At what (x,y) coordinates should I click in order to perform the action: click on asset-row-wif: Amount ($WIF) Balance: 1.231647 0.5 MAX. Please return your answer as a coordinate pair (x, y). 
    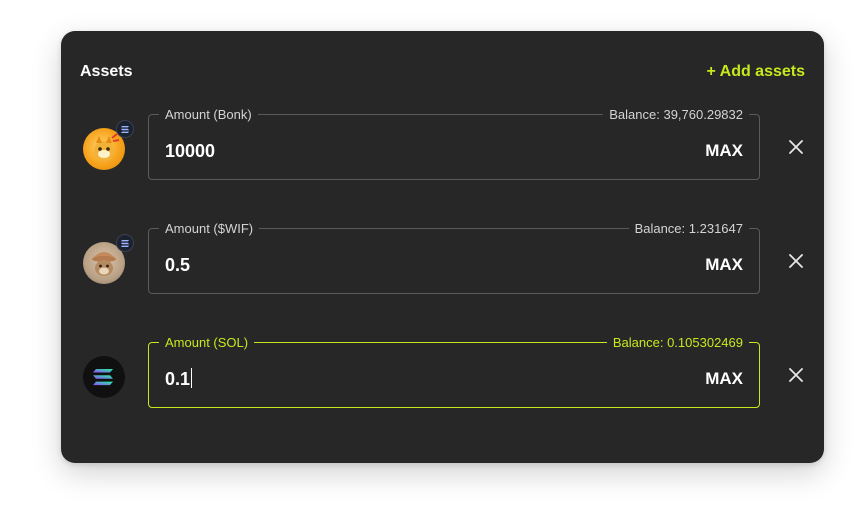
    Looking at the image, I should click on (442, 258).